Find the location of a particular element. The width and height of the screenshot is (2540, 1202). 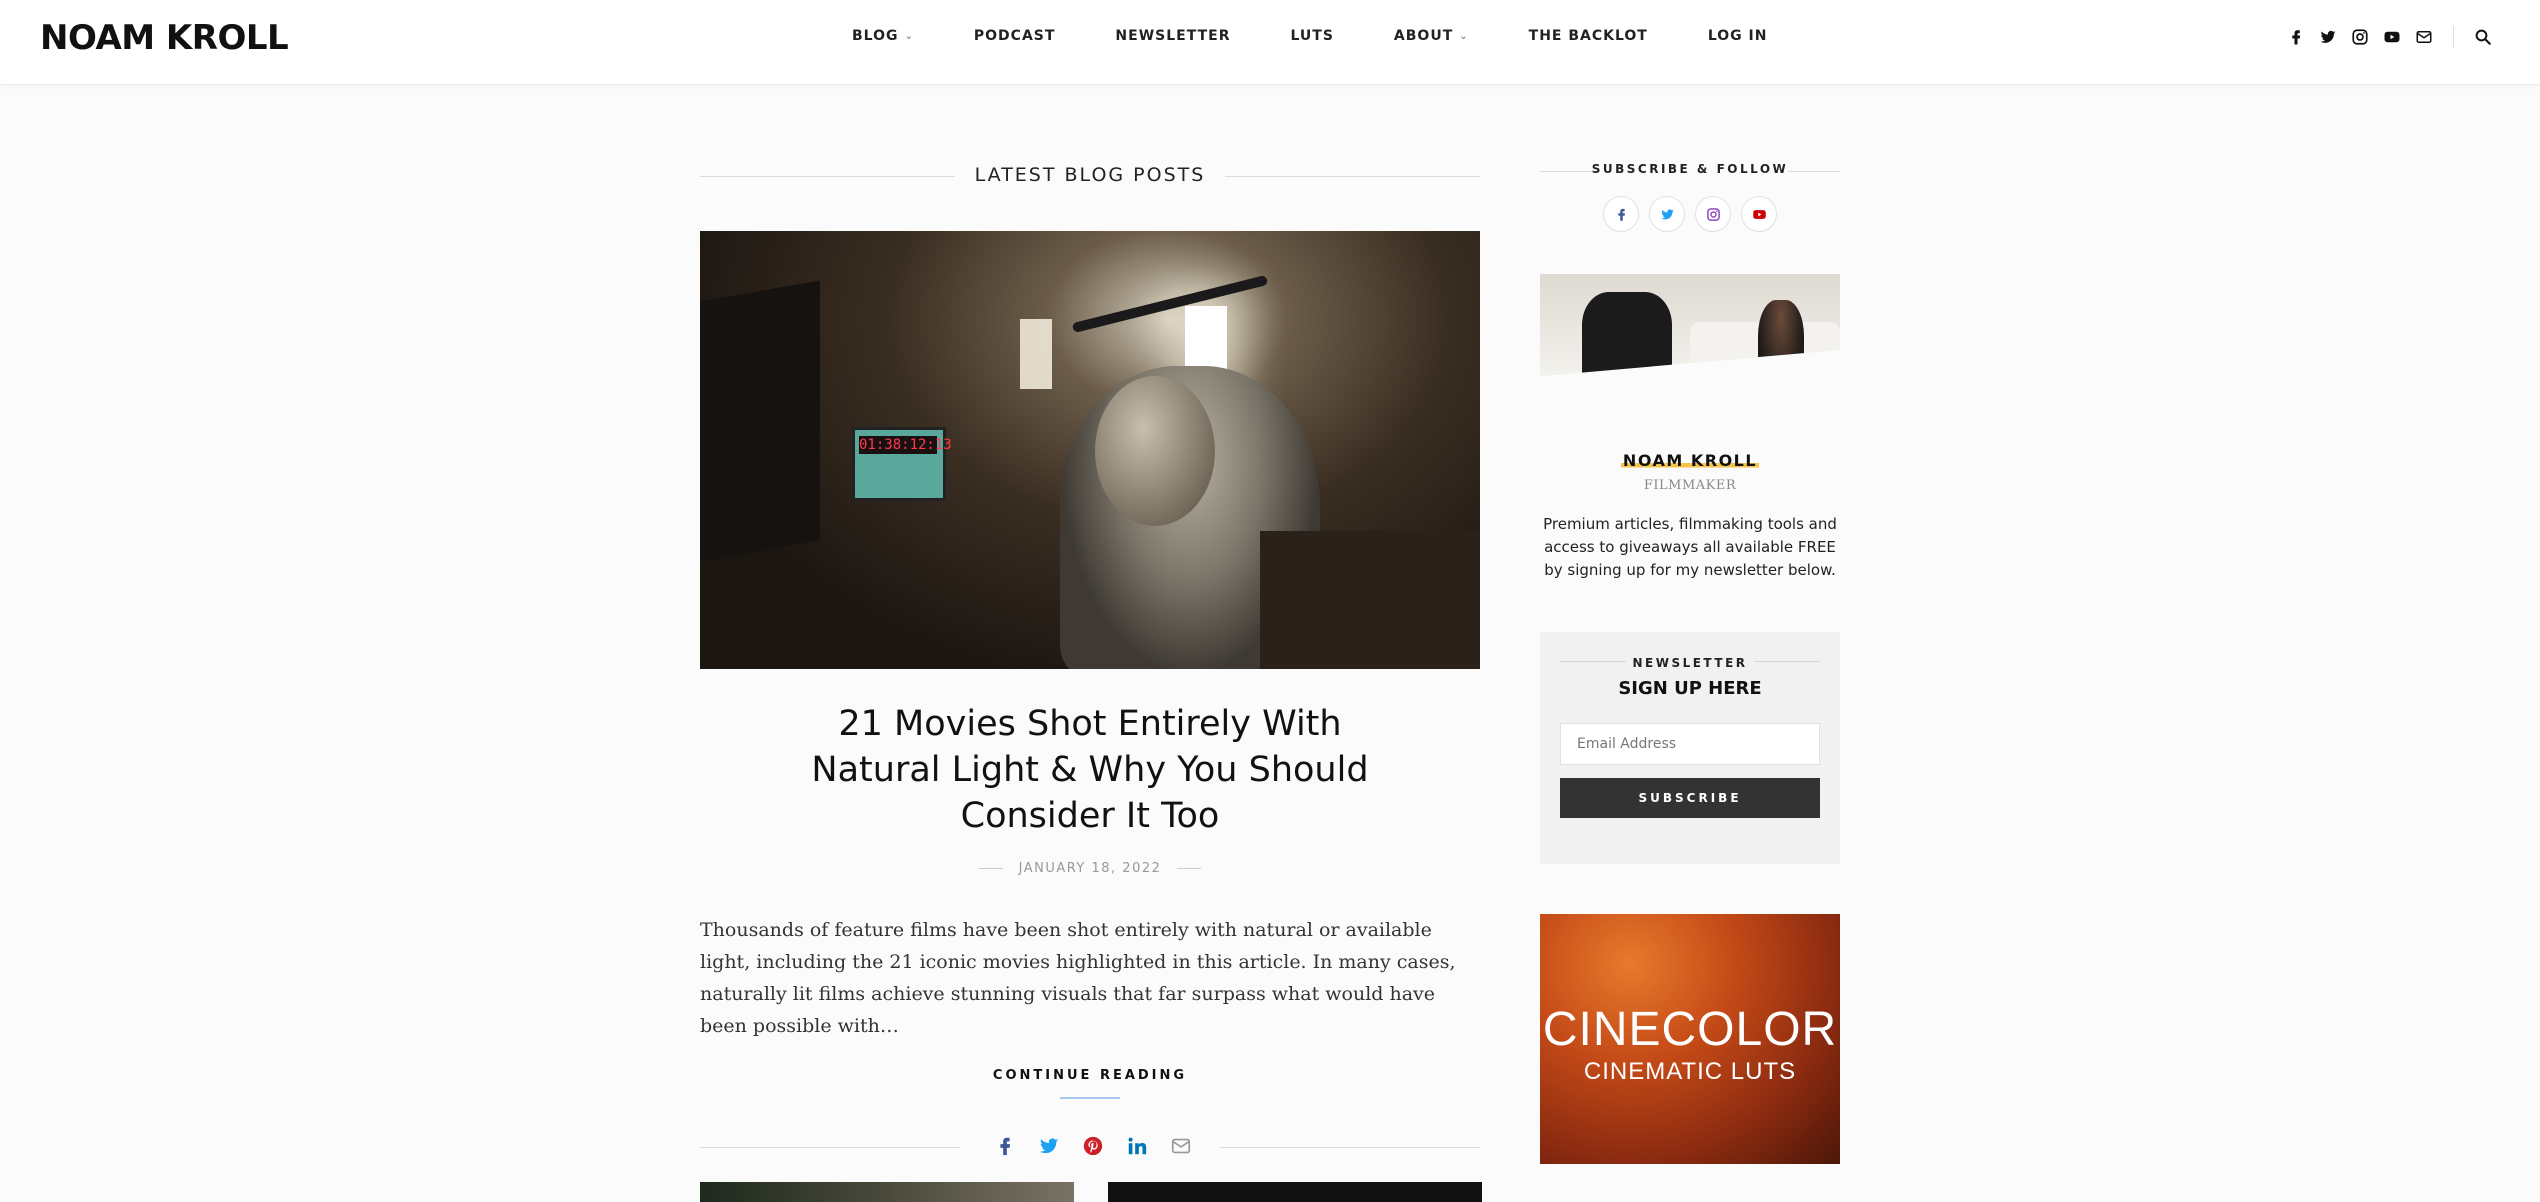

sidebar-twitter-link is located at coordinates (1667, 214).